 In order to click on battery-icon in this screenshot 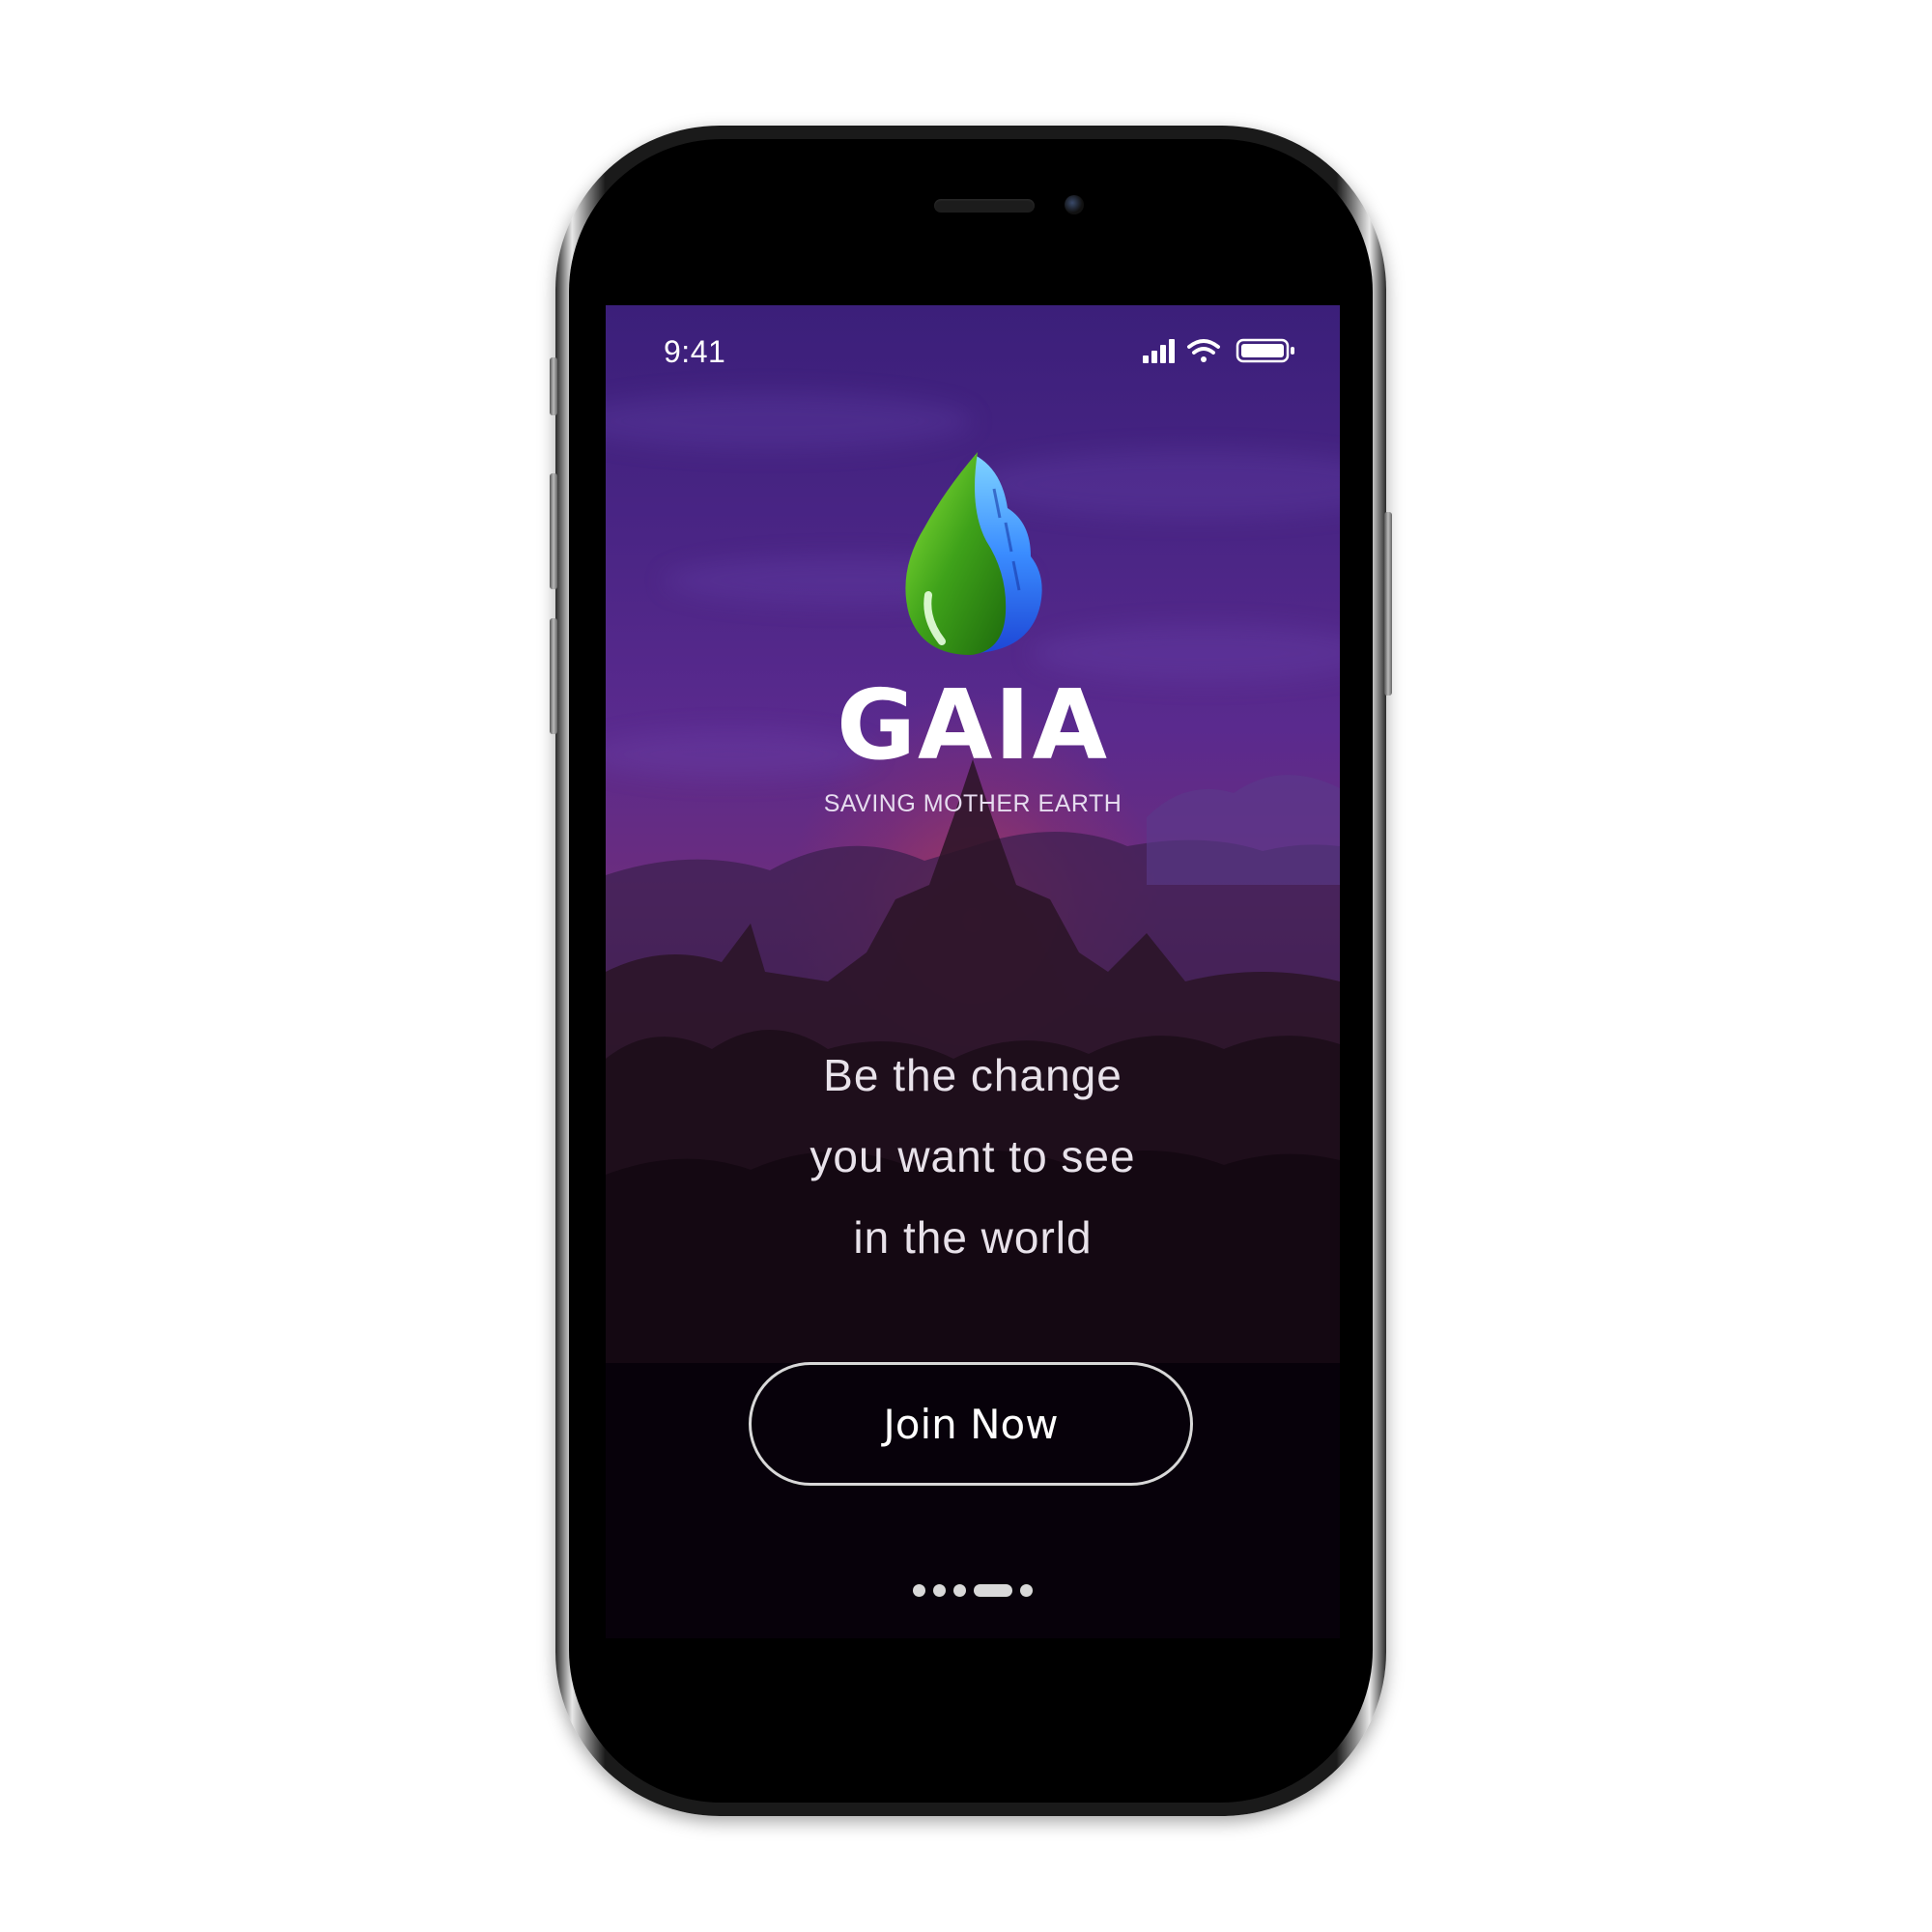, I will do `click(1265, 350)`.